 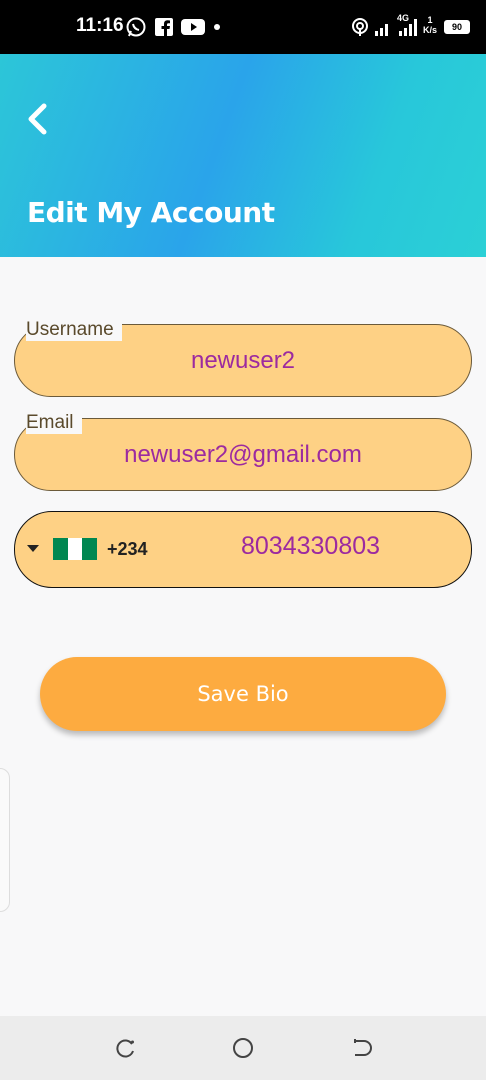 What do you see at coordinates (360, 27) in the screenshot?
I see `hotspot-icon` at bounding box center [360, 27].